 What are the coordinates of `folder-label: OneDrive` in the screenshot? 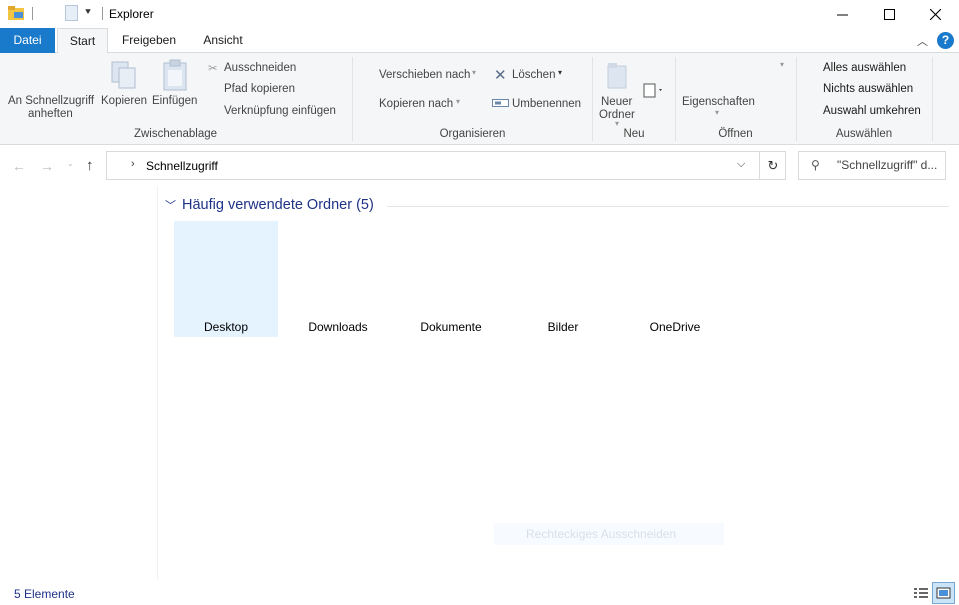 It's located at (675, 327).